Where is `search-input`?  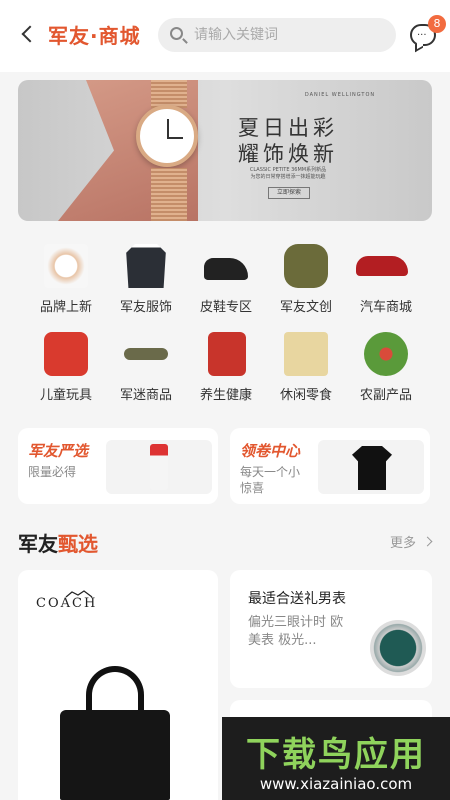 search-input is located at coordinates (292, 35).